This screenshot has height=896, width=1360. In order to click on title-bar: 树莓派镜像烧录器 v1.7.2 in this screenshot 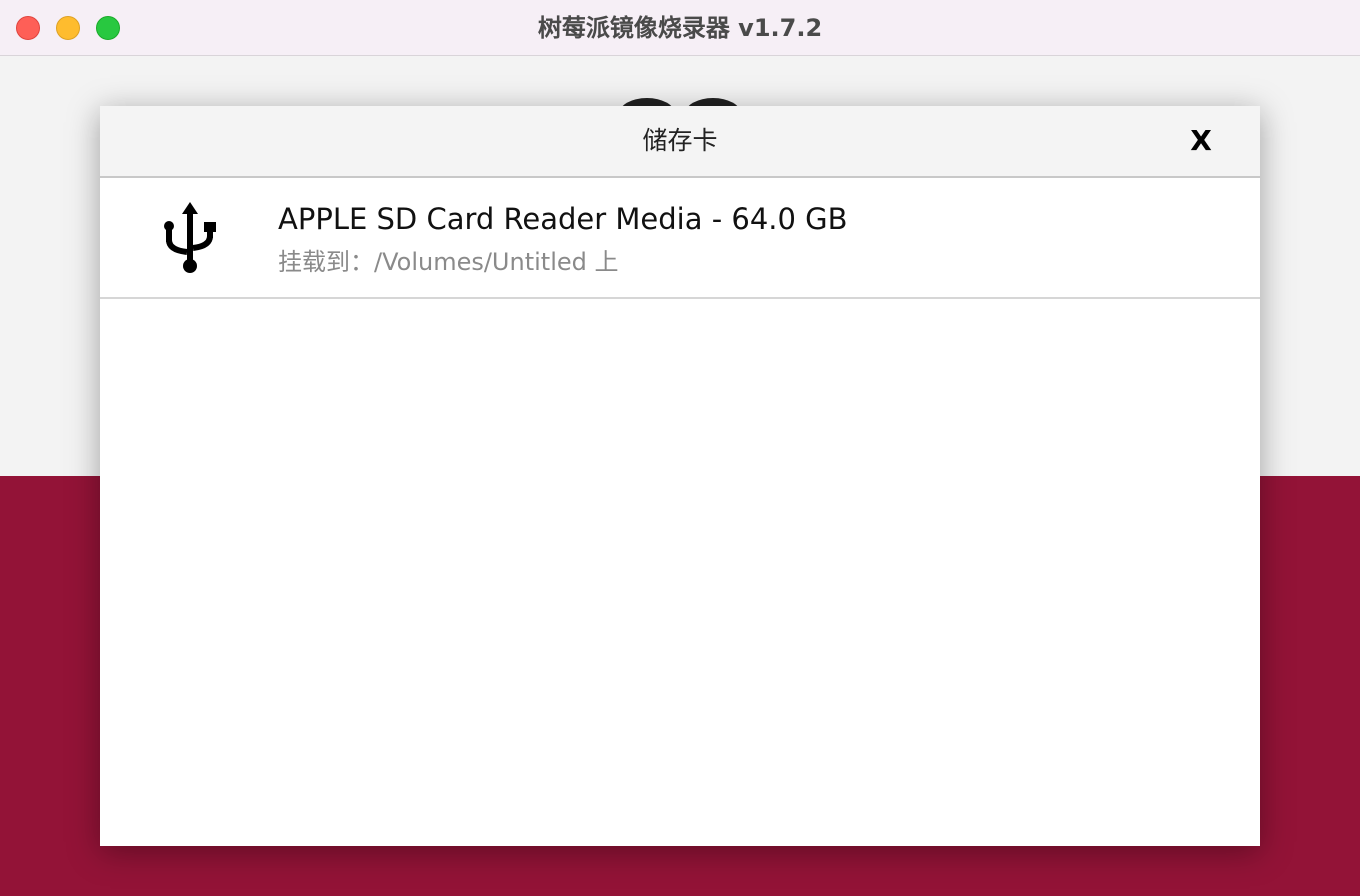, I will do `click(680, 28)`.